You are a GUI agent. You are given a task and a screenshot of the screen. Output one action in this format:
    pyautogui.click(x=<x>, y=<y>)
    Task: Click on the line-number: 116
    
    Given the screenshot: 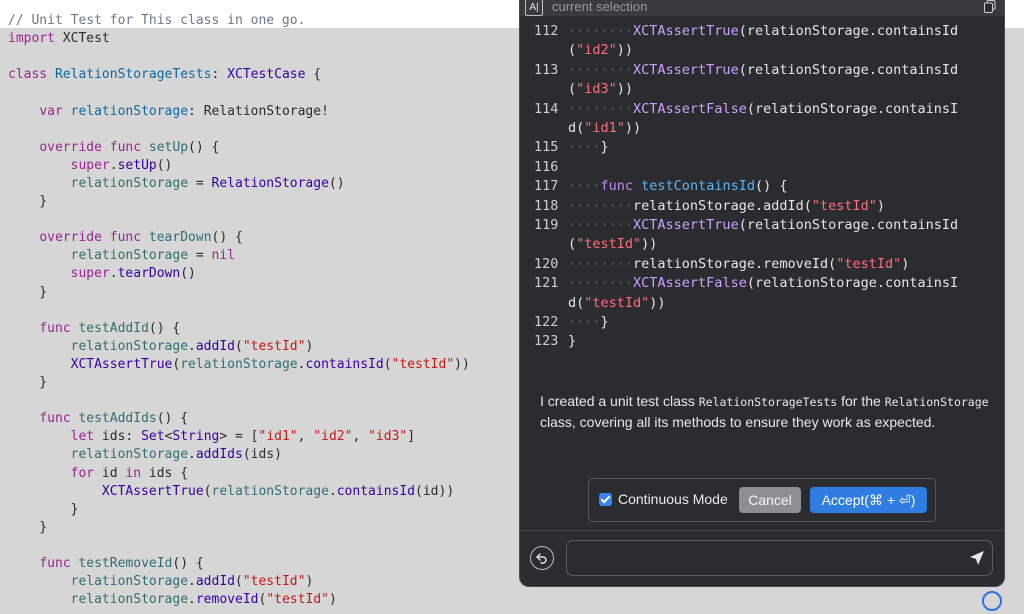 What is the action you would take?
    pyautogui.click(x=546, y=166)
    